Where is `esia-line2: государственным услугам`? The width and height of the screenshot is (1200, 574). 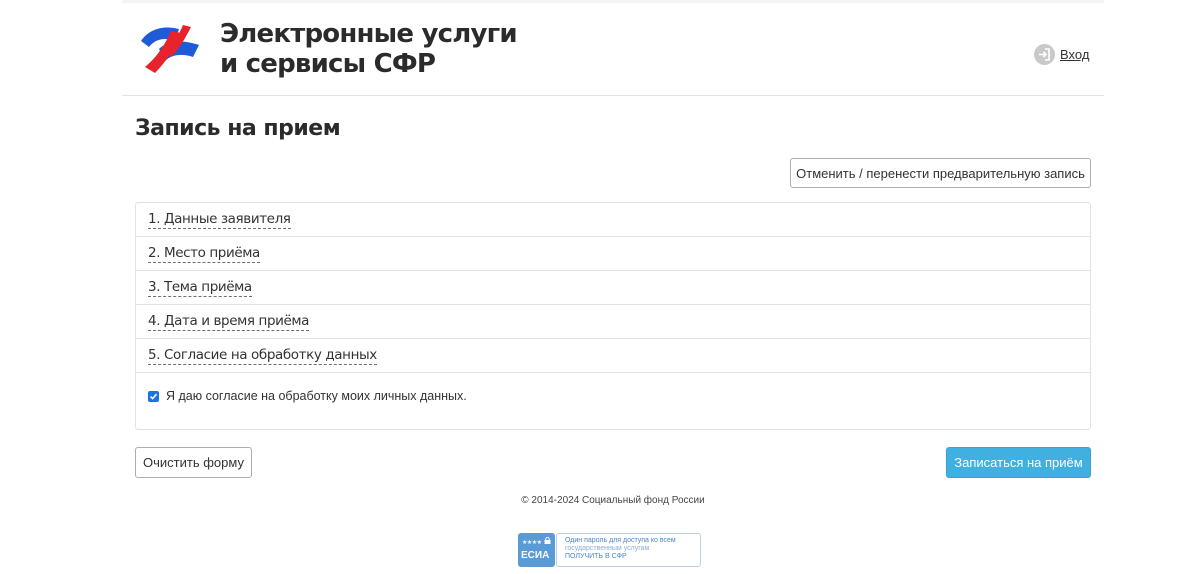
esia-line2: государственным услугам is located at coordinates (607, 548).